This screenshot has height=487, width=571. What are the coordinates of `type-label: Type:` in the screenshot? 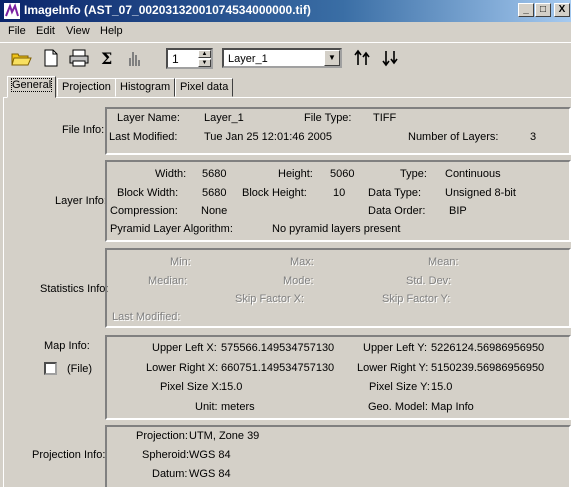 It's located at (413, 174).